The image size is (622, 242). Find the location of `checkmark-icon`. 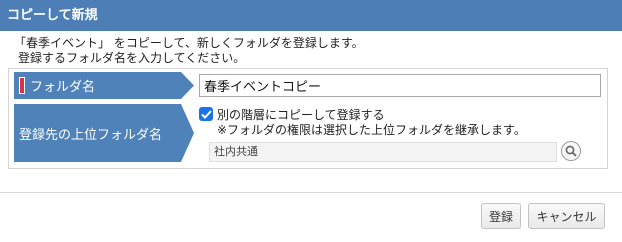

checkmark-icon is located at coordinates (206, 114).